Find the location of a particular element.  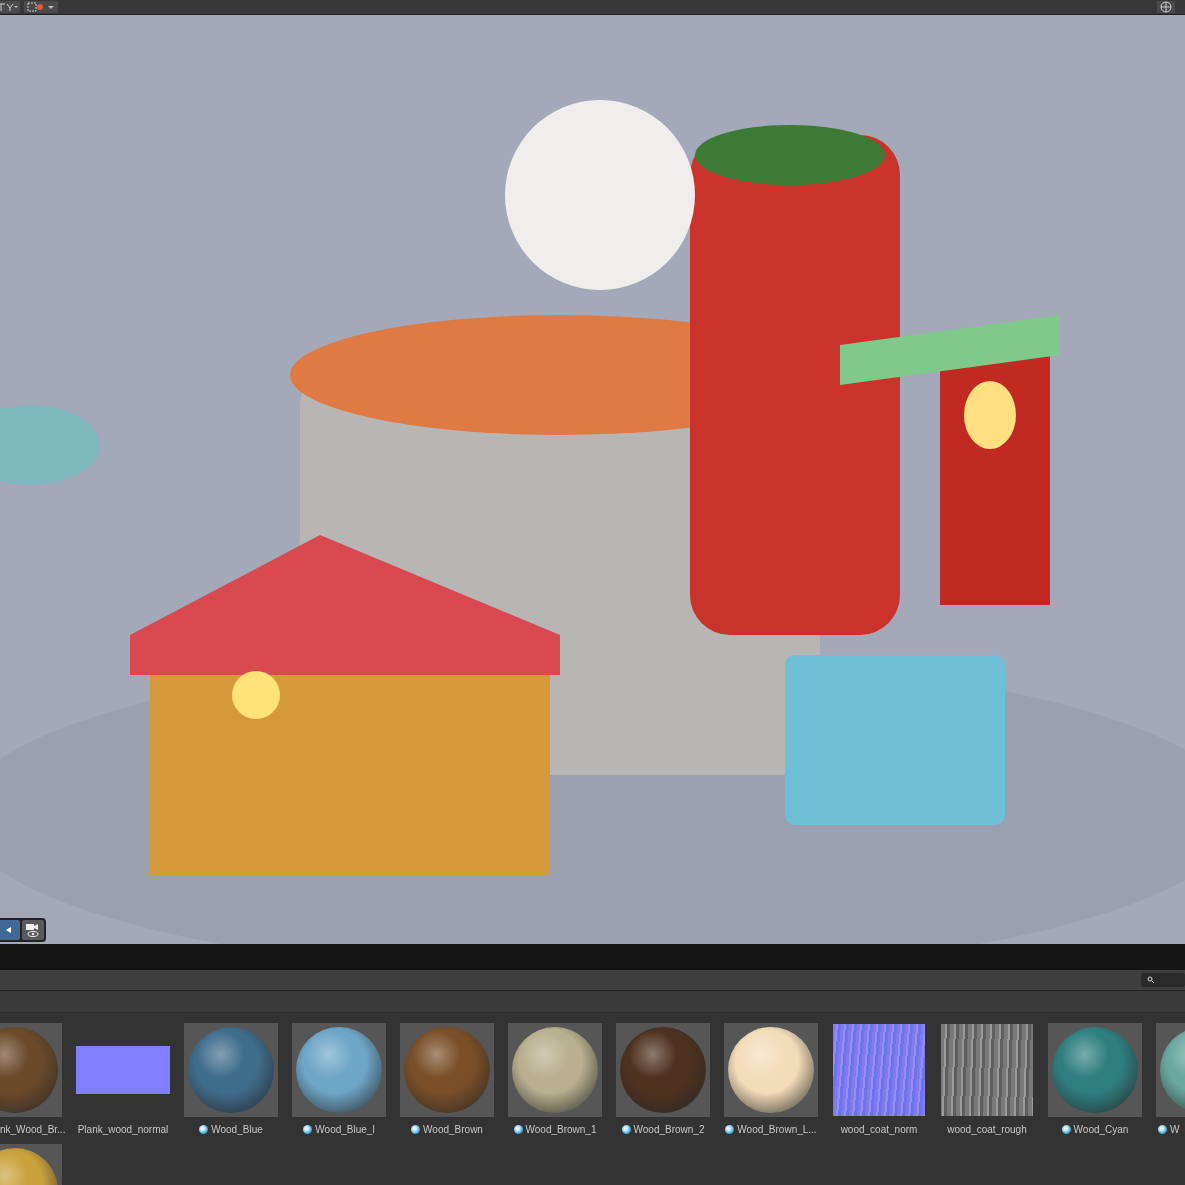

asset-label: Wood_Brown_2 is located at coordinates (663, 1129).